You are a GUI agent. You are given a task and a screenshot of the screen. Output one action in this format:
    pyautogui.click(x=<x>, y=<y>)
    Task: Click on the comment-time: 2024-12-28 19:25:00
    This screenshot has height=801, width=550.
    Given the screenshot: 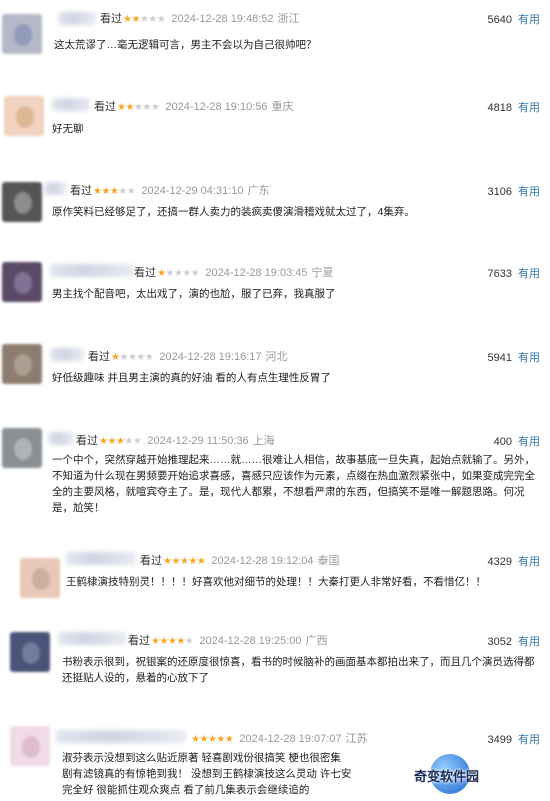 What is the action you would take?
    pyautogui.click(x=250, y=641)
    